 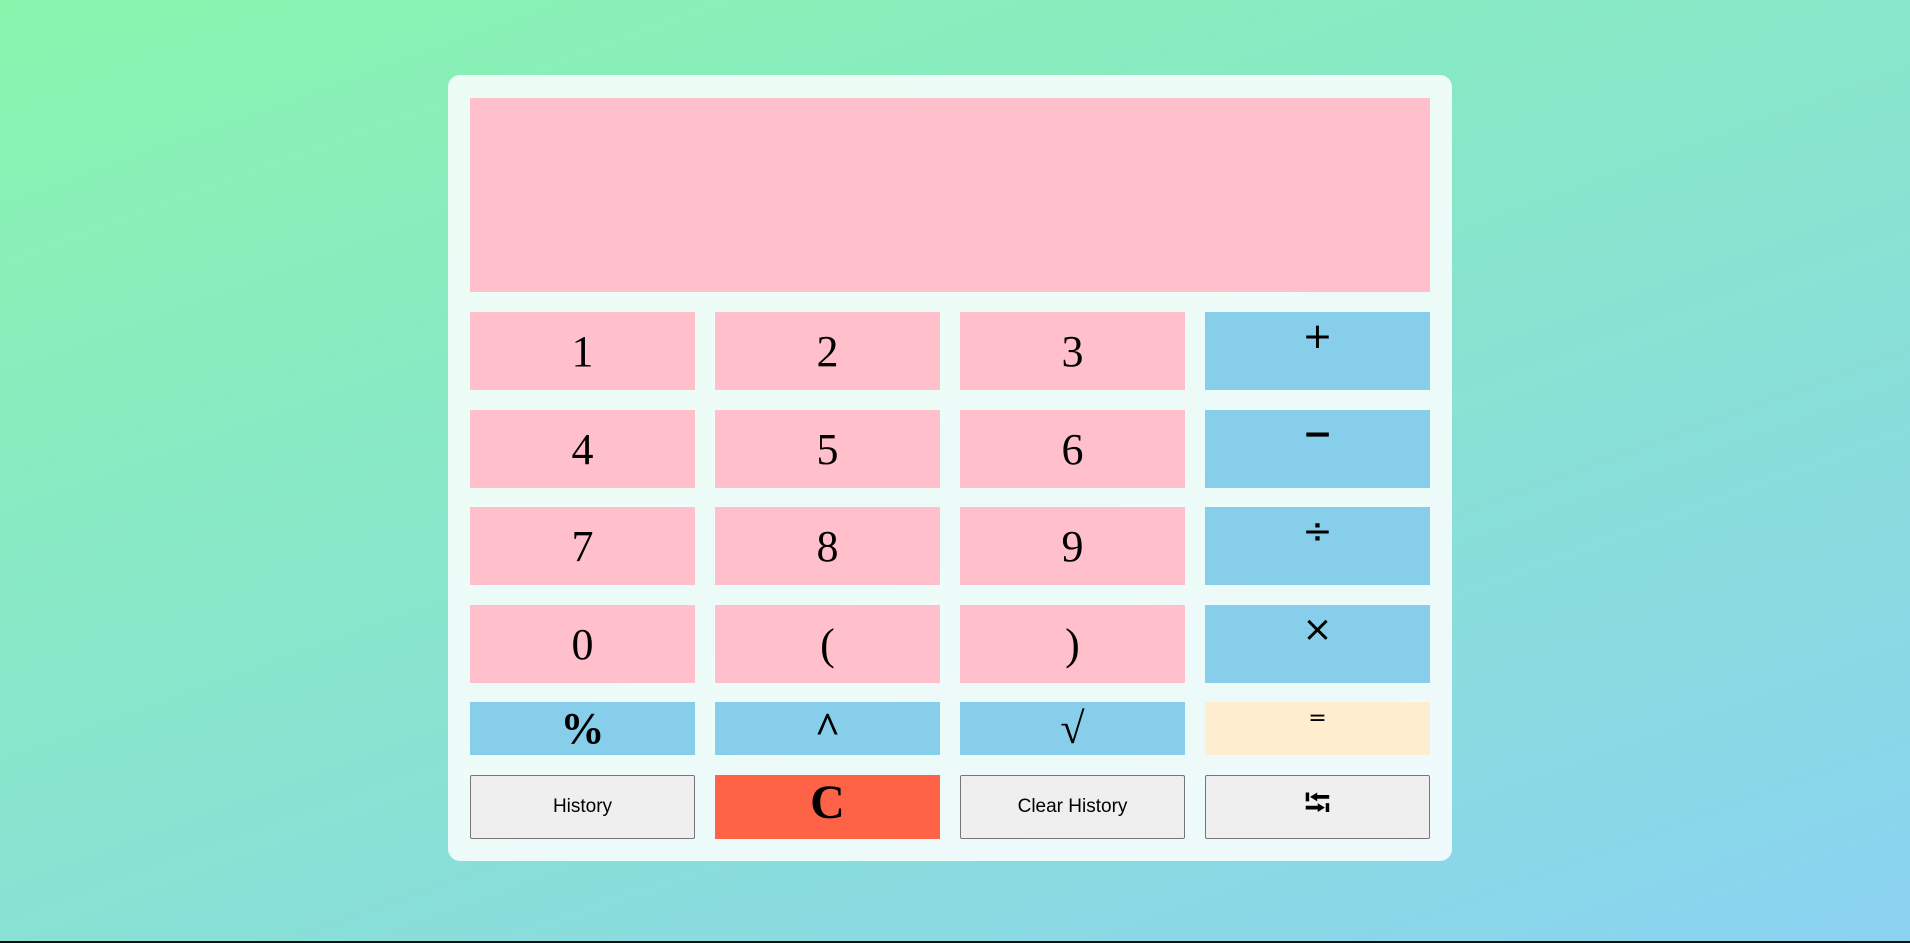 I want to click on key-7: 7, so click(x=582, y=546).